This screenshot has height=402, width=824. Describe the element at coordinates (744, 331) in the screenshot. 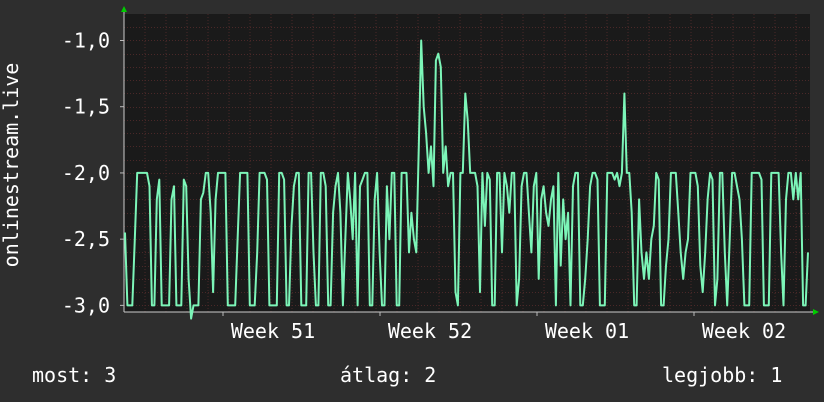

I see `x-tick-label: Week 02` at that location.